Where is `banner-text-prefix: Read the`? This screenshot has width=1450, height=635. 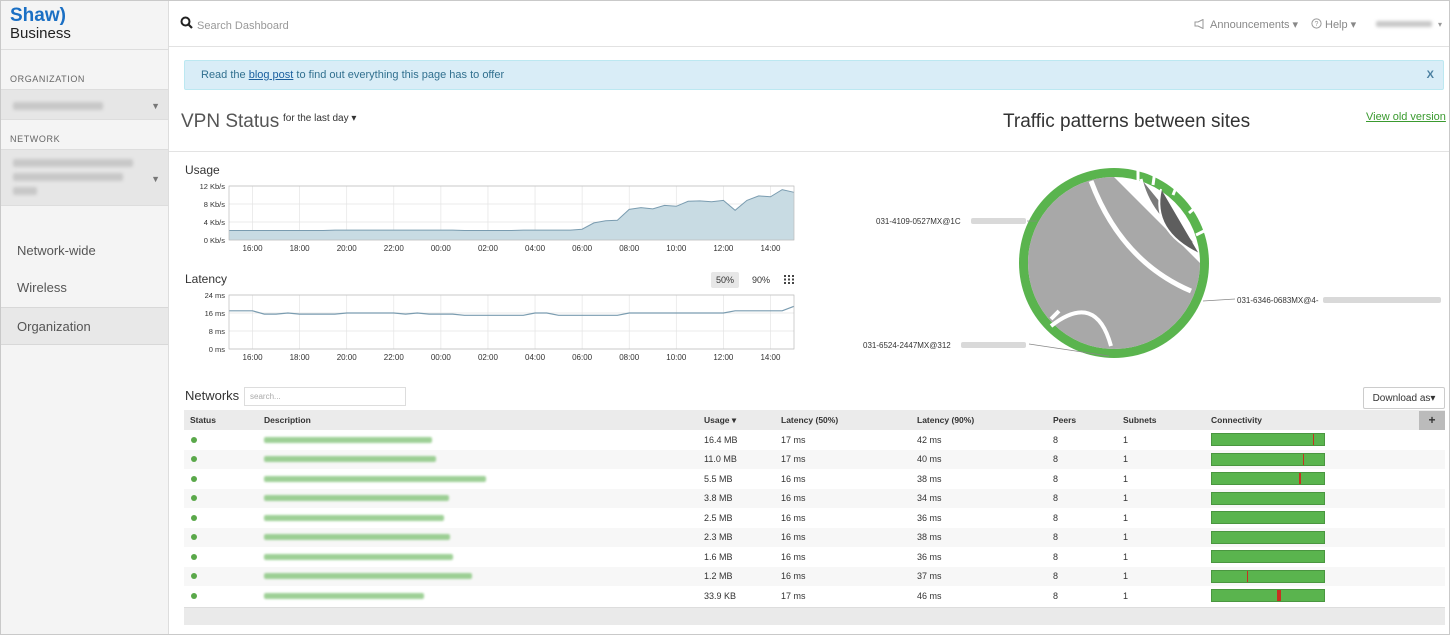 banner-text-prefix: Read the is located at coordinates (225, 75).